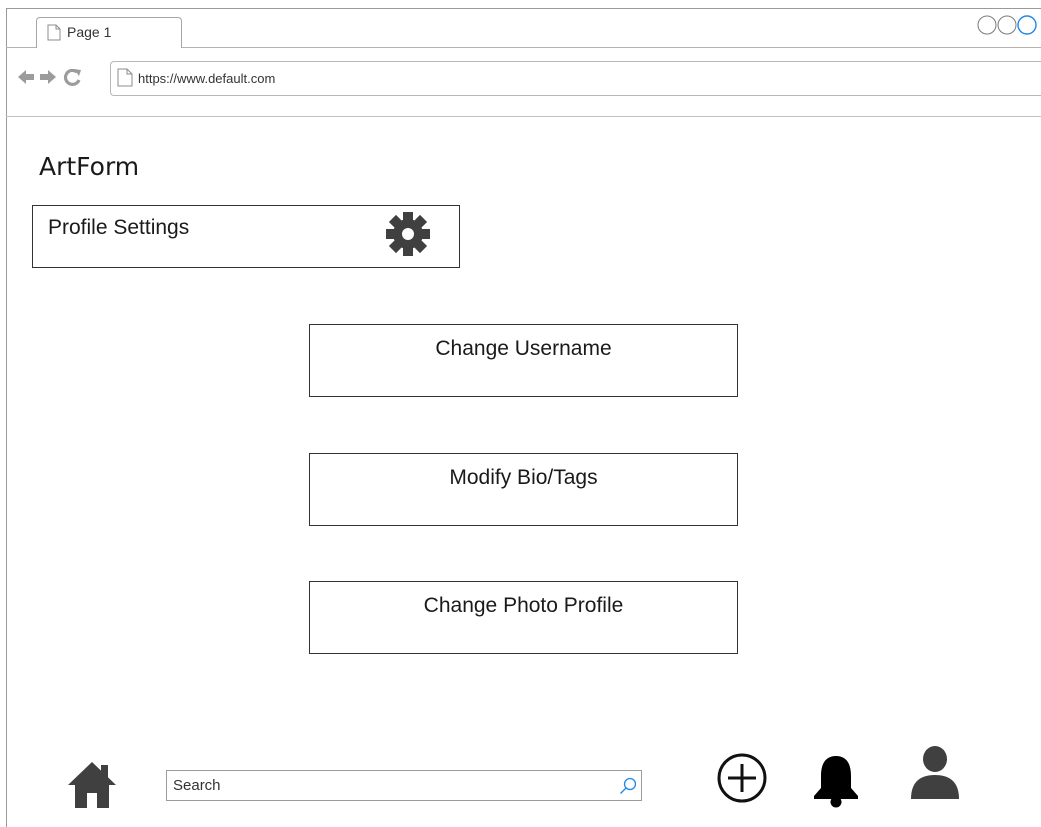 This screenshot has height=827, width=1041. What do you see at coordinates (836, 783) in the screenshot?
I see `bell-icon` at bounding box center [836, 783].